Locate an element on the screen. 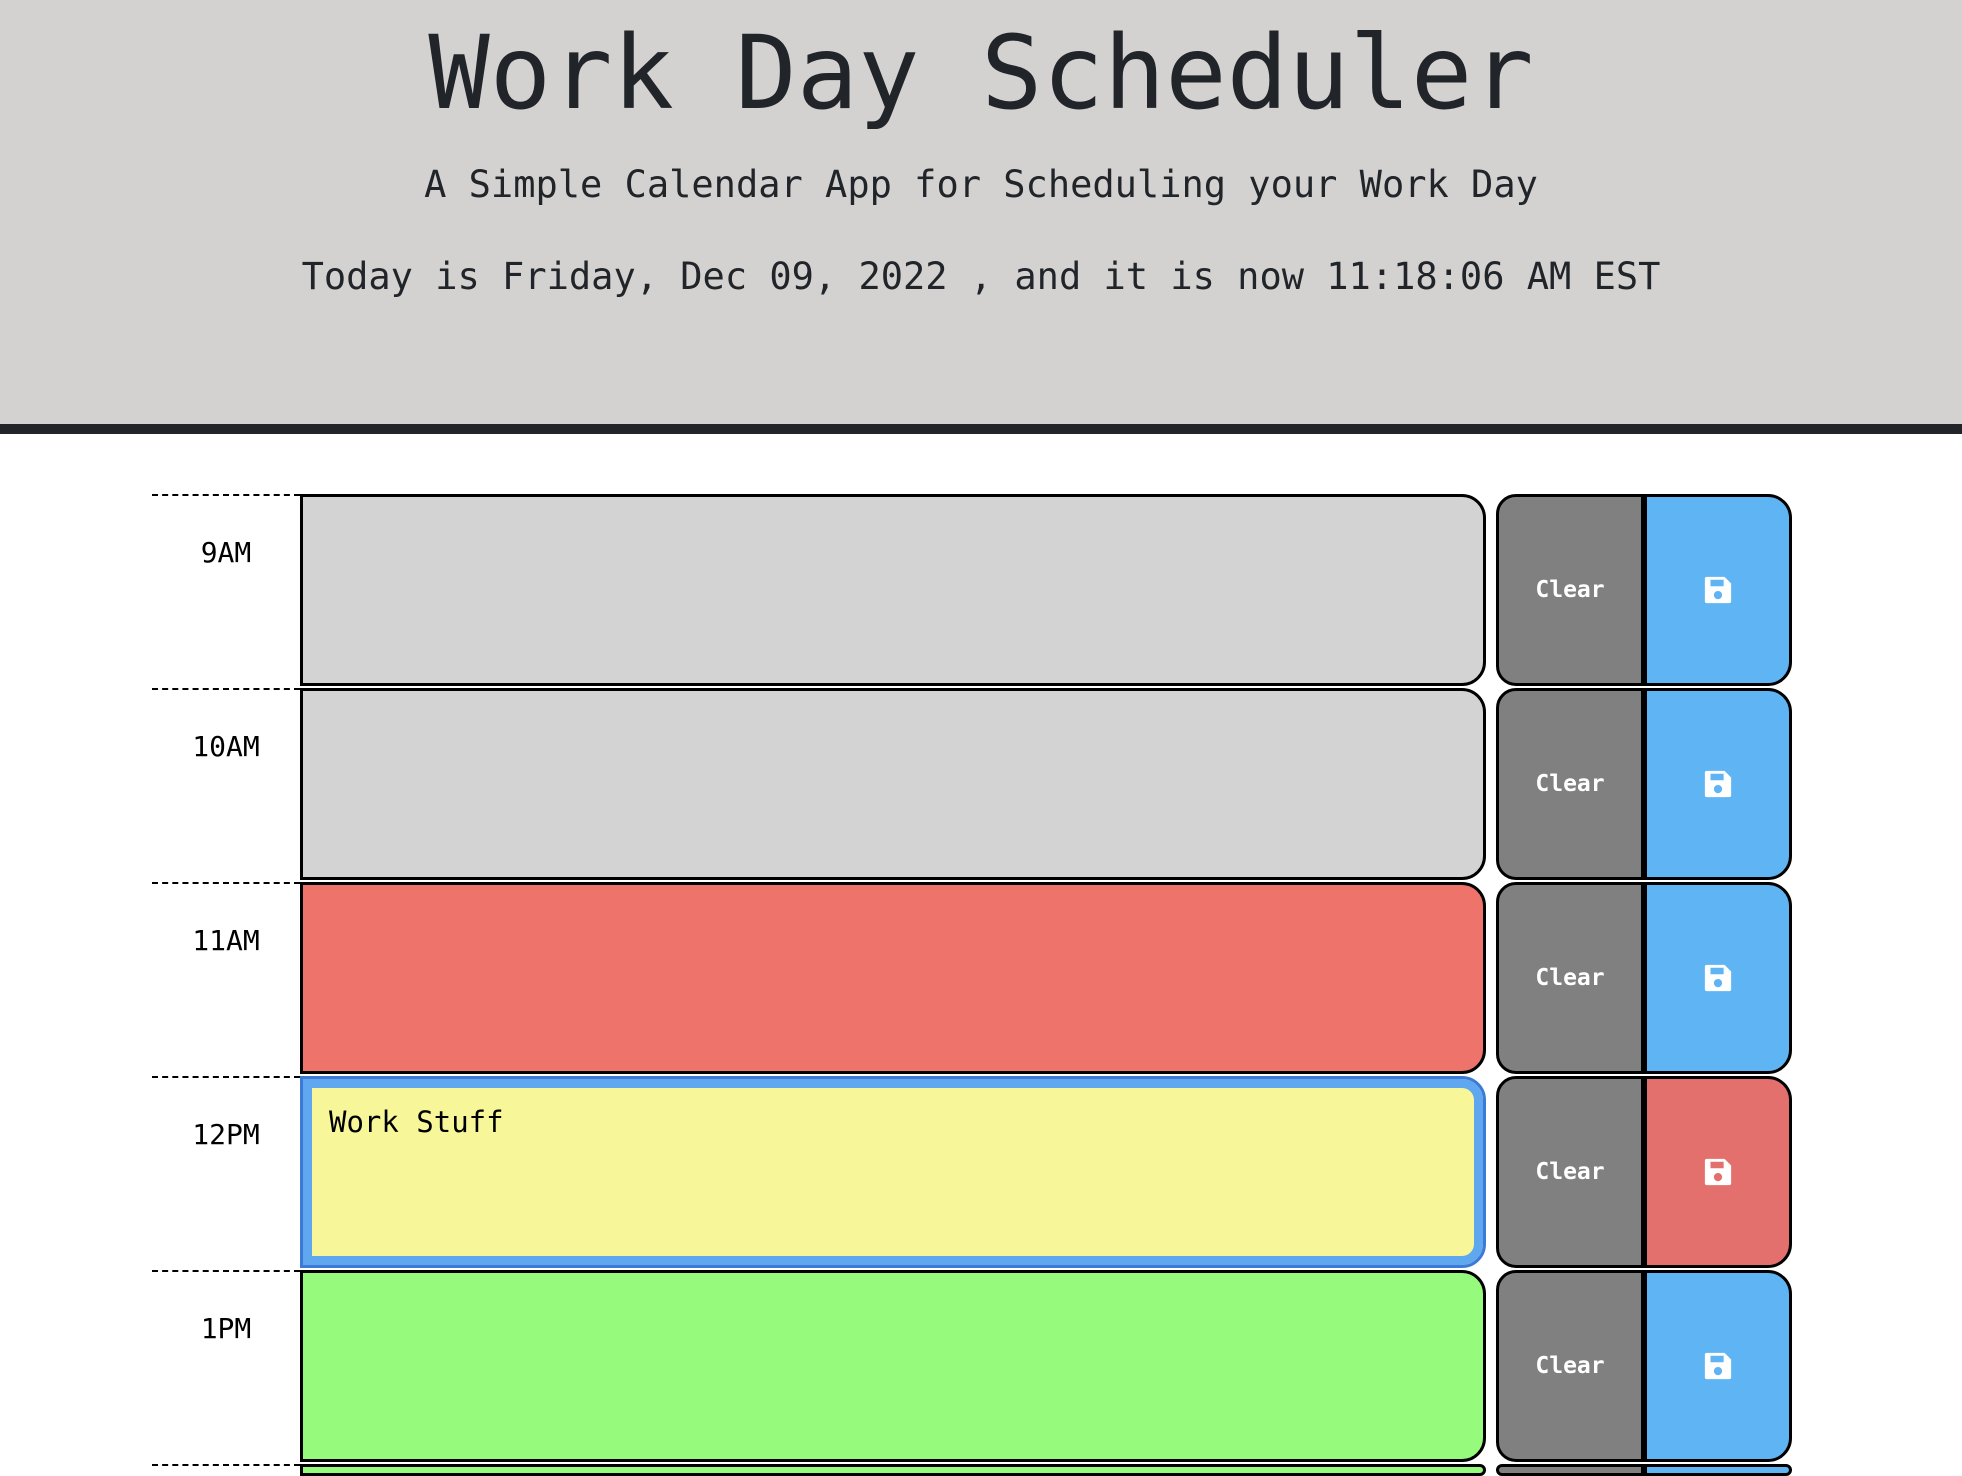 The height and width of the screenshot is (1476, 1962). time-block-1pm: 1PM Clear is located at coordinates (972, 1367).